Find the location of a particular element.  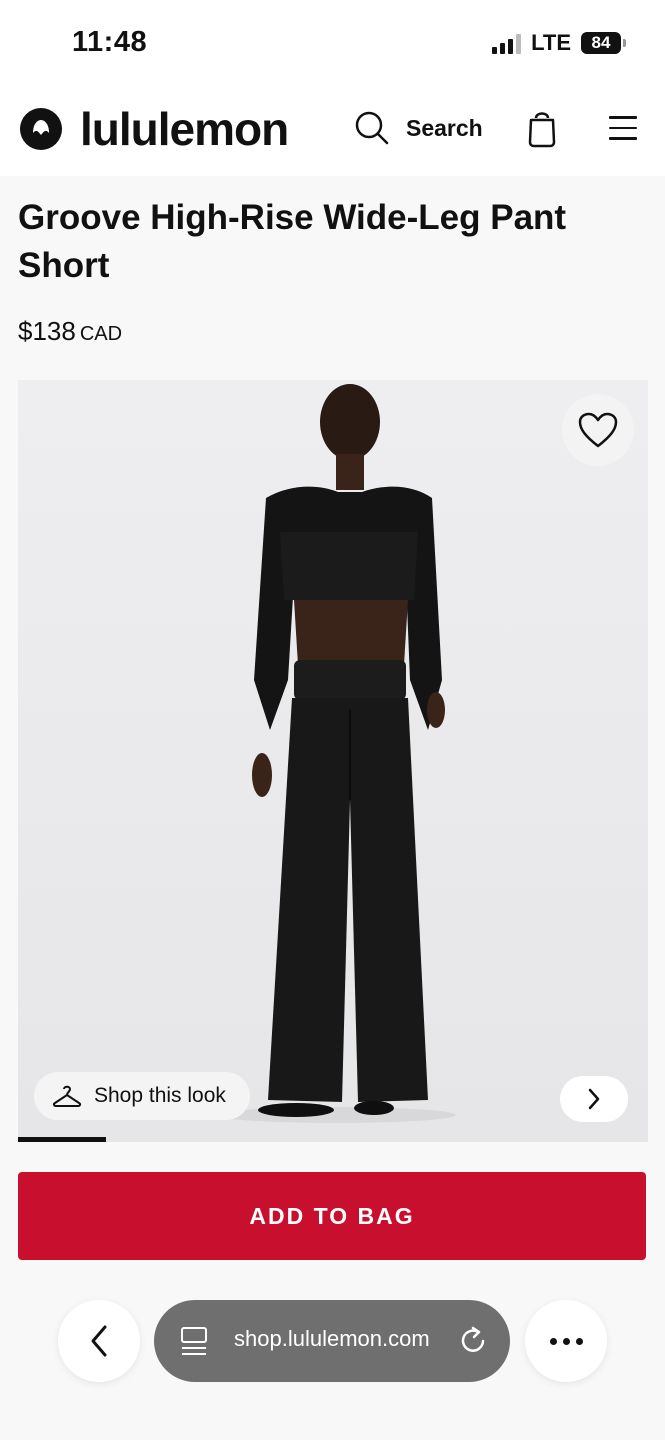

site-header: lululemon Search is located at coordinates (332, 132).